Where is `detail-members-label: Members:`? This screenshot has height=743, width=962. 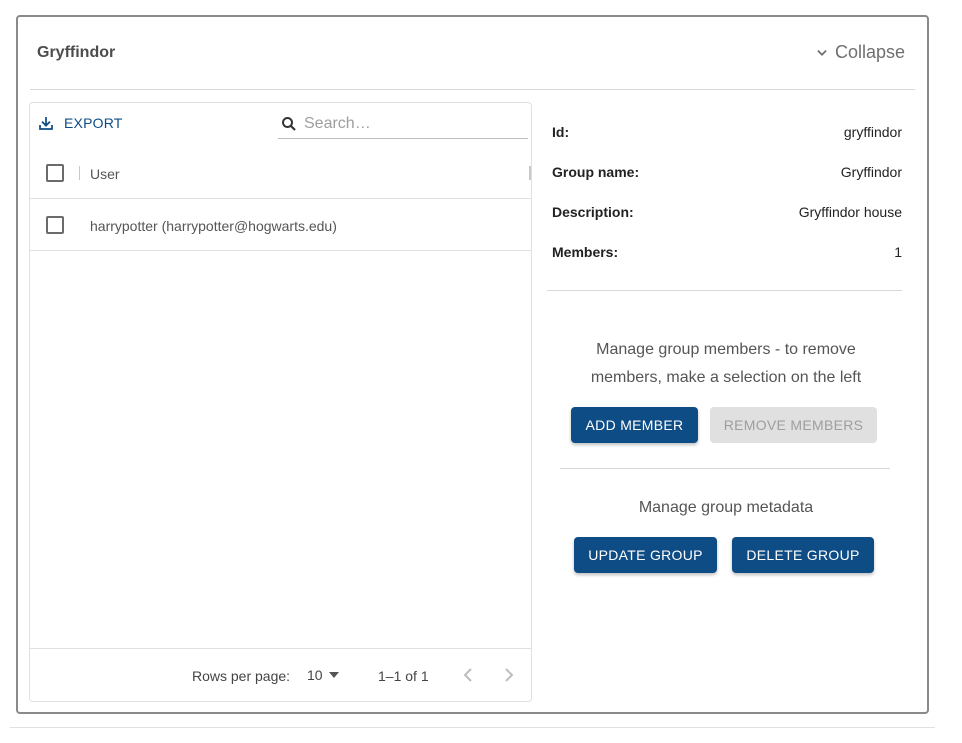 detail-members-label: Members: is located at coordinates (585, 252).